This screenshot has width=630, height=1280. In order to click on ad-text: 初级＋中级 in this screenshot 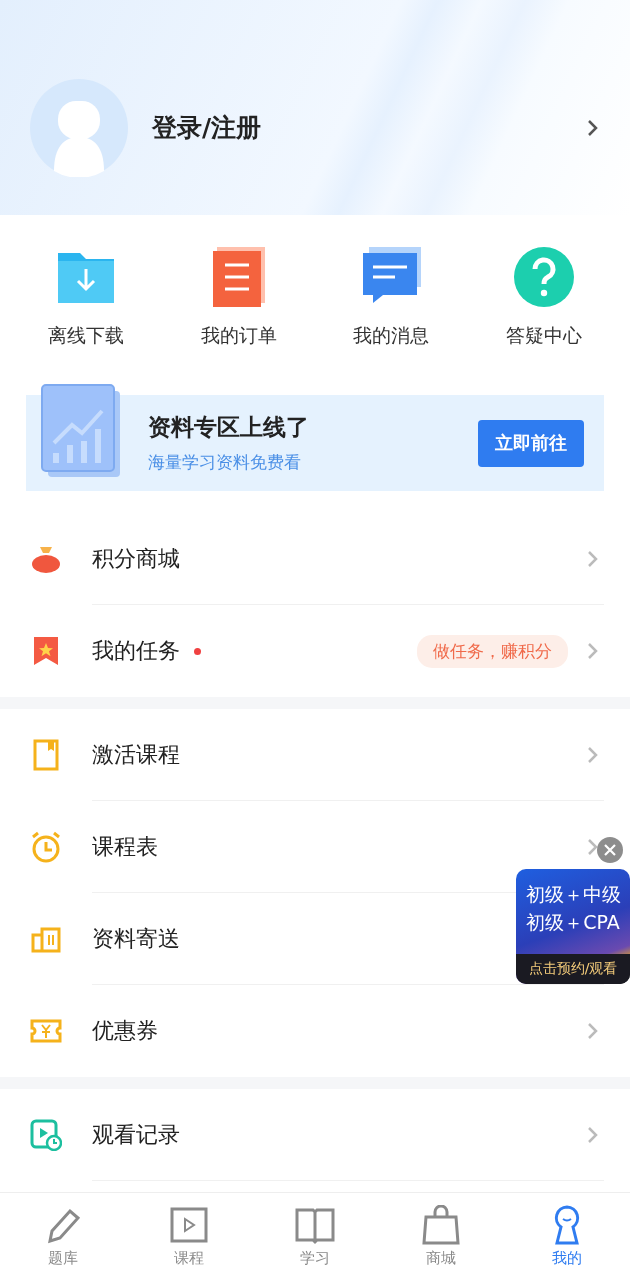, I will do `click(573, 894)`.